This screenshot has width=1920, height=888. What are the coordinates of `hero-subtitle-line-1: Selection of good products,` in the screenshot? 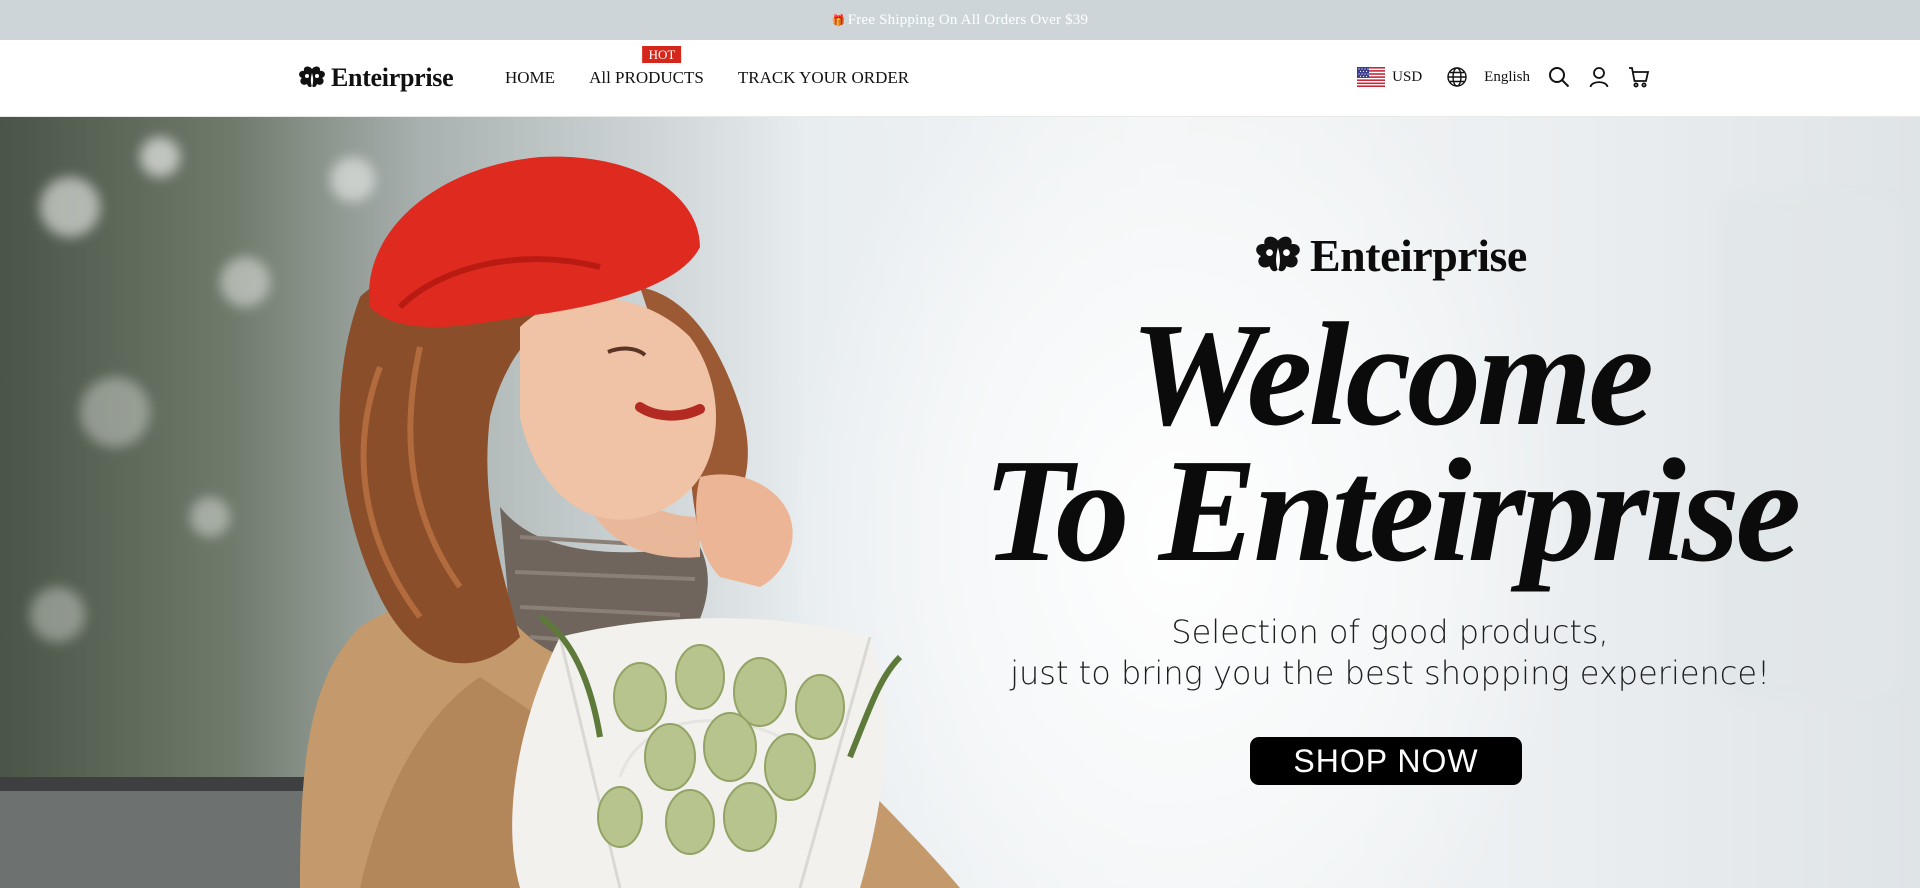 It's located at (1390, 632).